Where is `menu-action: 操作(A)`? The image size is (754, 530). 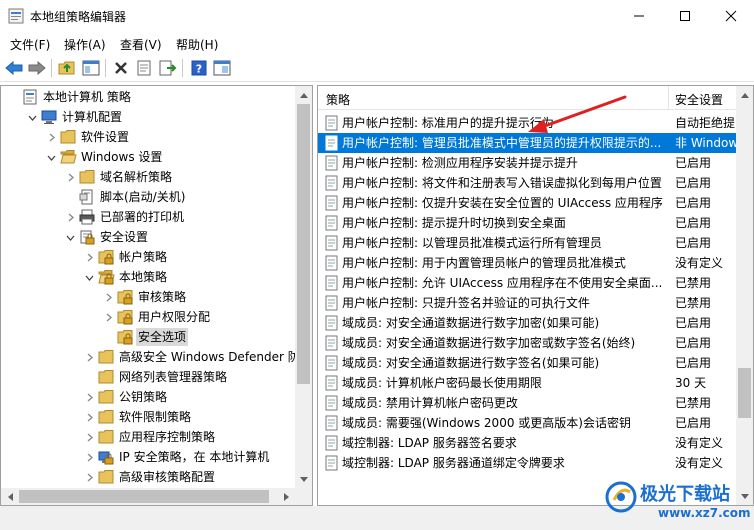
menu-action: 操作(A) is located at coordinates (85, 44).